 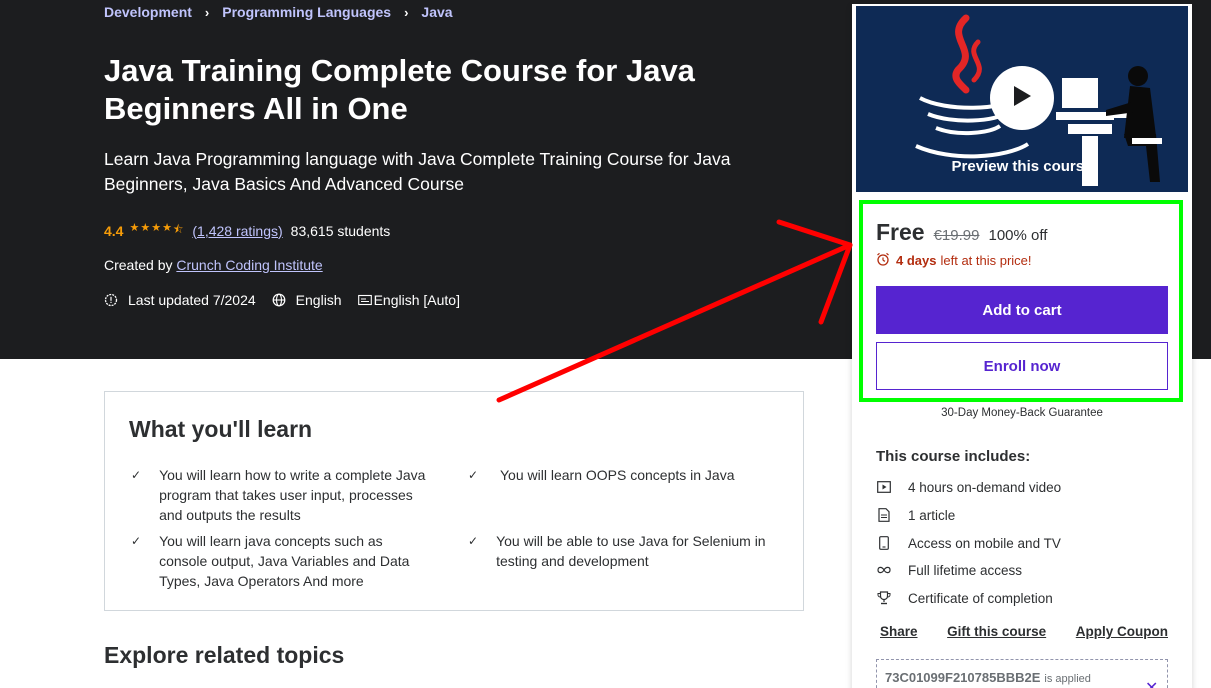 What do you see at coordinates (956, 235) in the screenshot?
I see `original-price: €19.99` at bounding box center [956, 235].